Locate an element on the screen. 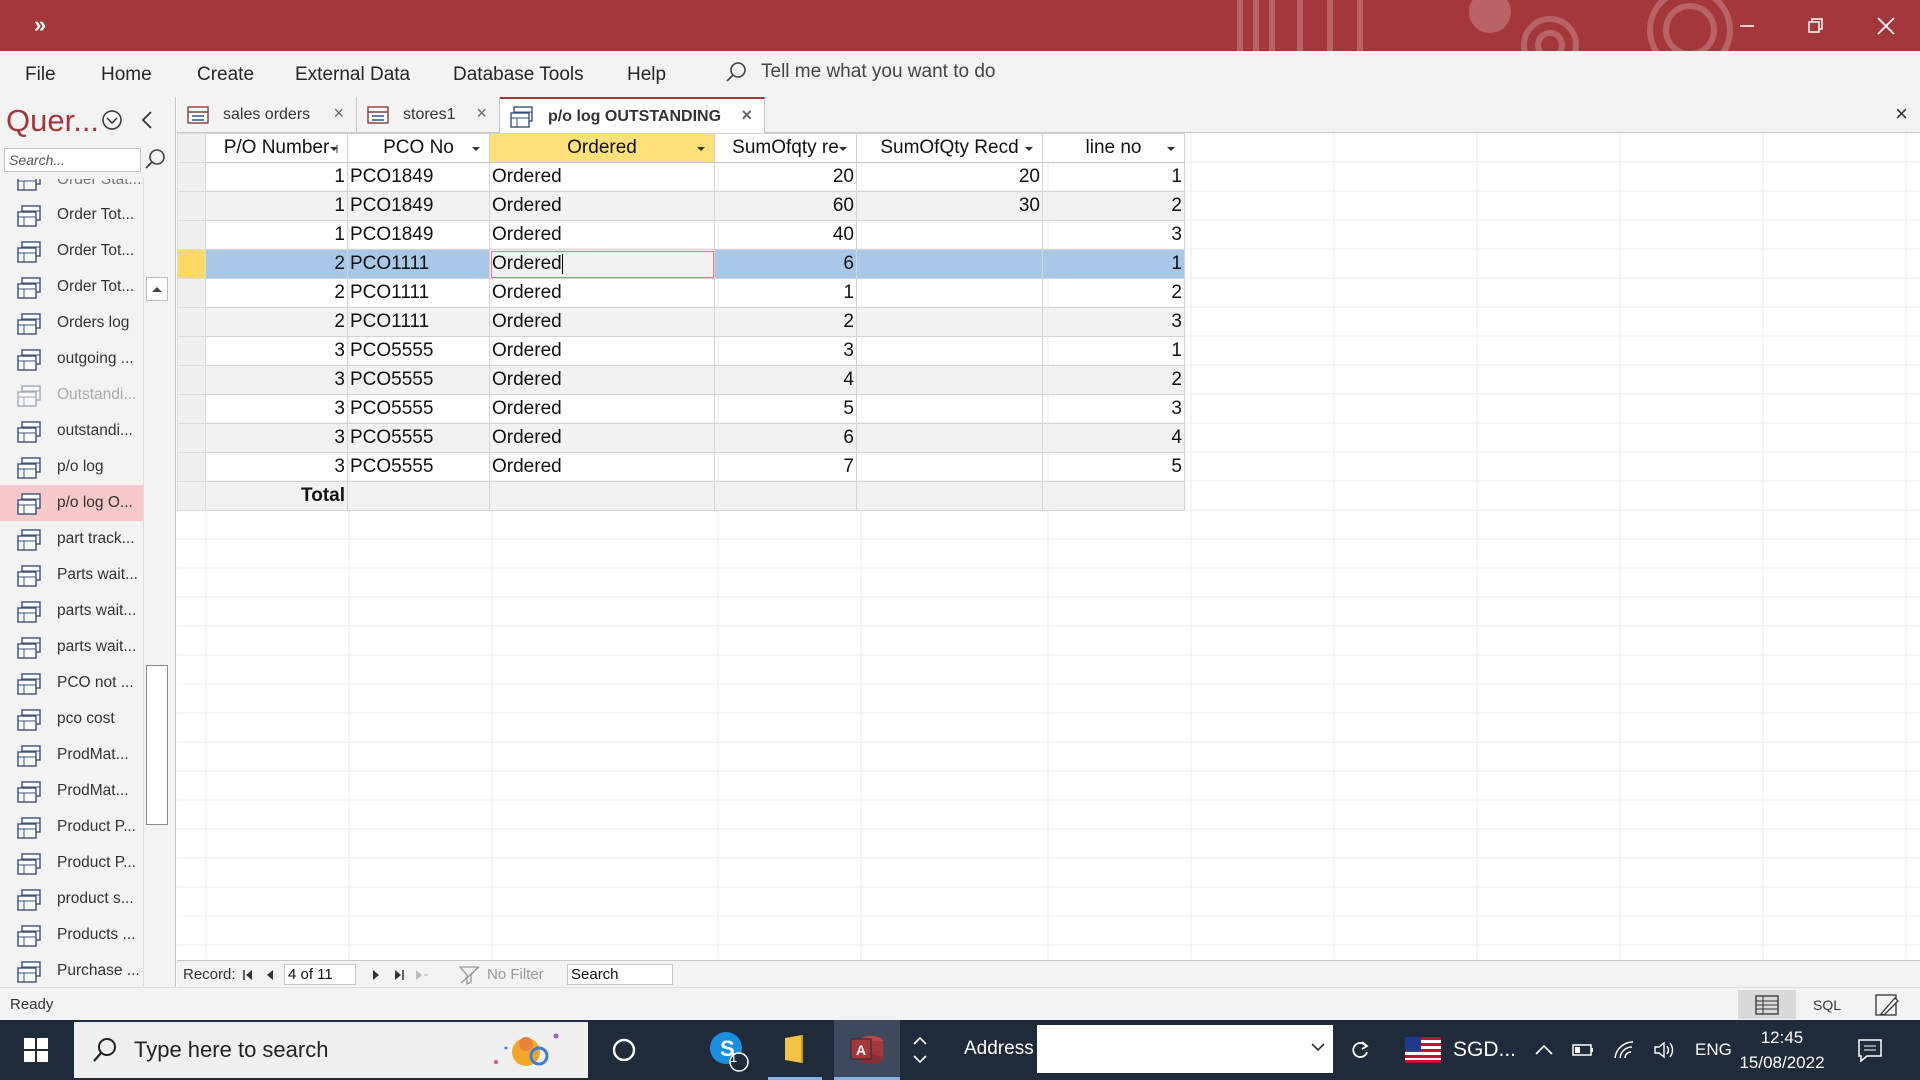  nav-search-icon is located at coordinates (155, 159).